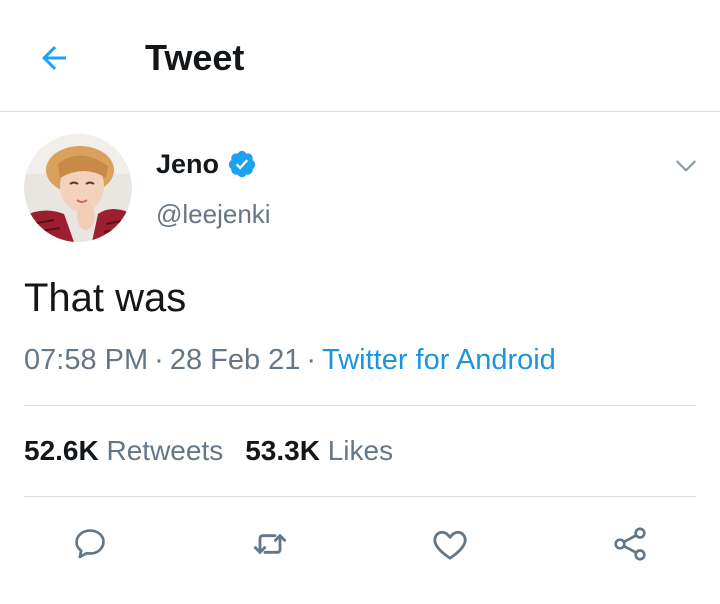 This screenshot has width=720, height=604. Describe the element at coordinates (242, 164) in the screenshot. I see `verified-badge-icon` at that location.